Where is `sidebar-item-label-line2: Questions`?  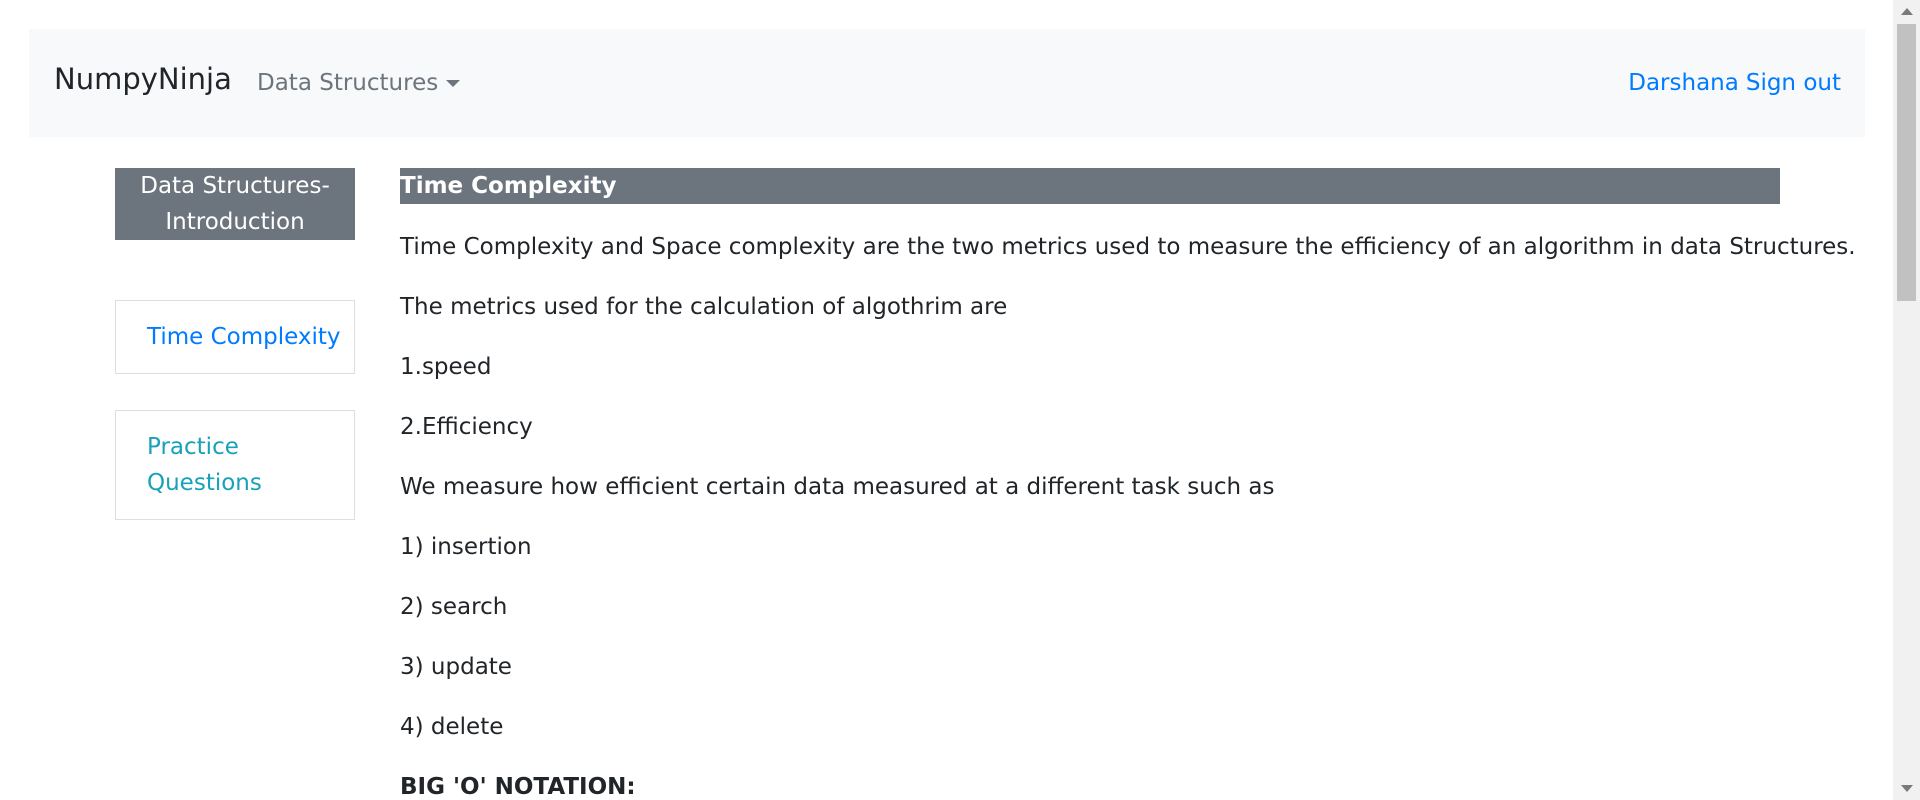 sidebar-item-label-line2: Questions is located at coordinates (204, 483).